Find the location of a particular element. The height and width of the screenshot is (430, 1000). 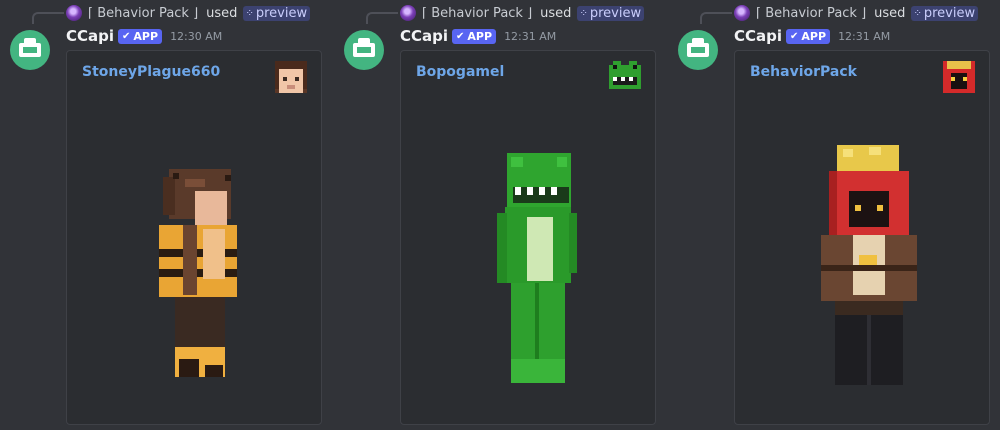

embed-title-link: BehaviorPack is located at coordinates (803, 72).